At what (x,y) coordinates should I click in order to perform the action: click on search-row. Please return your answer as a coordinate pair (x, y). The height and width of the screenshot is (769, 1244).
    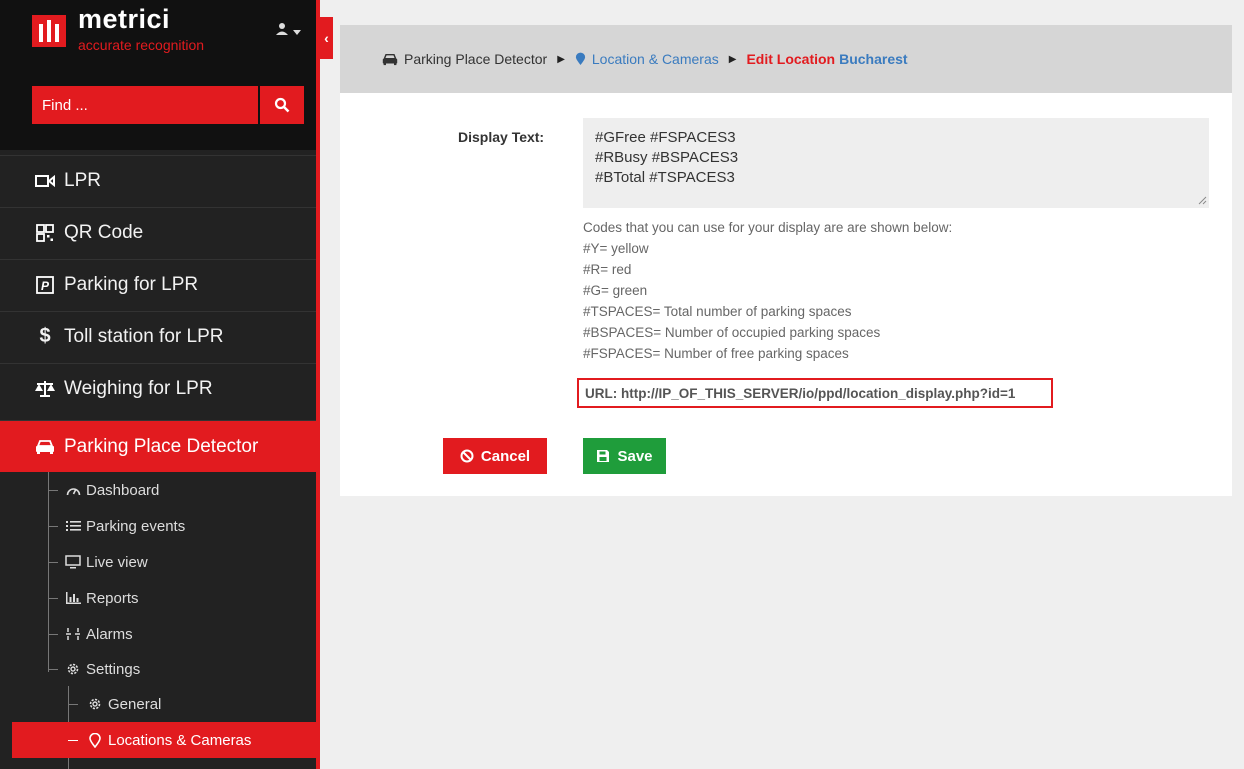
    Looking at the image, I should click on (158, 109).